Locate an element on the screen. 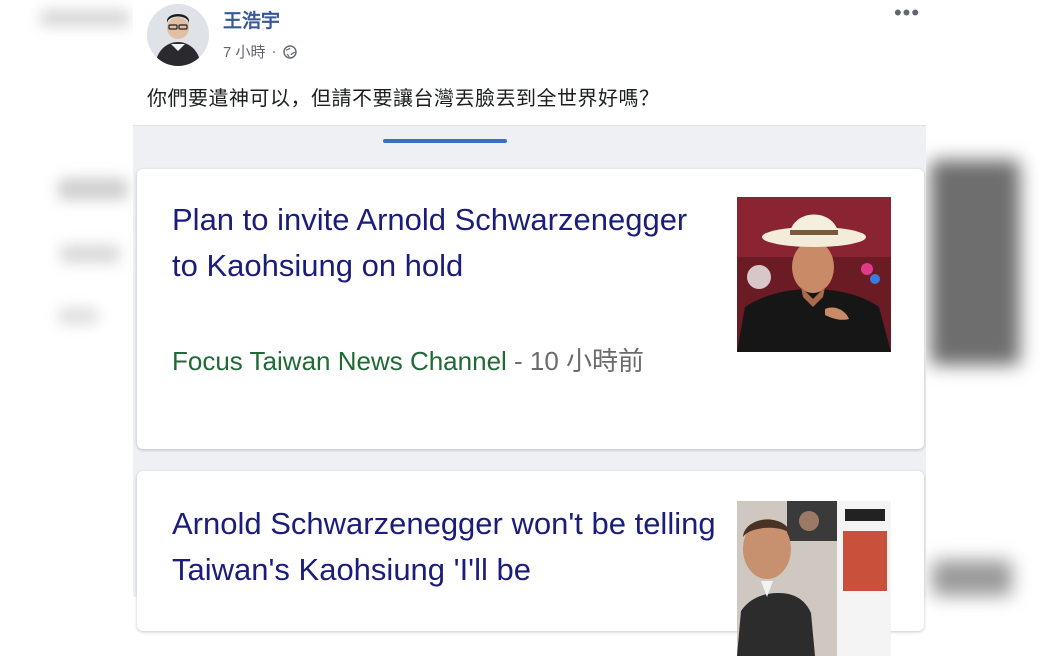  more-options-icon: ••• is located at coordinates (907, 14).